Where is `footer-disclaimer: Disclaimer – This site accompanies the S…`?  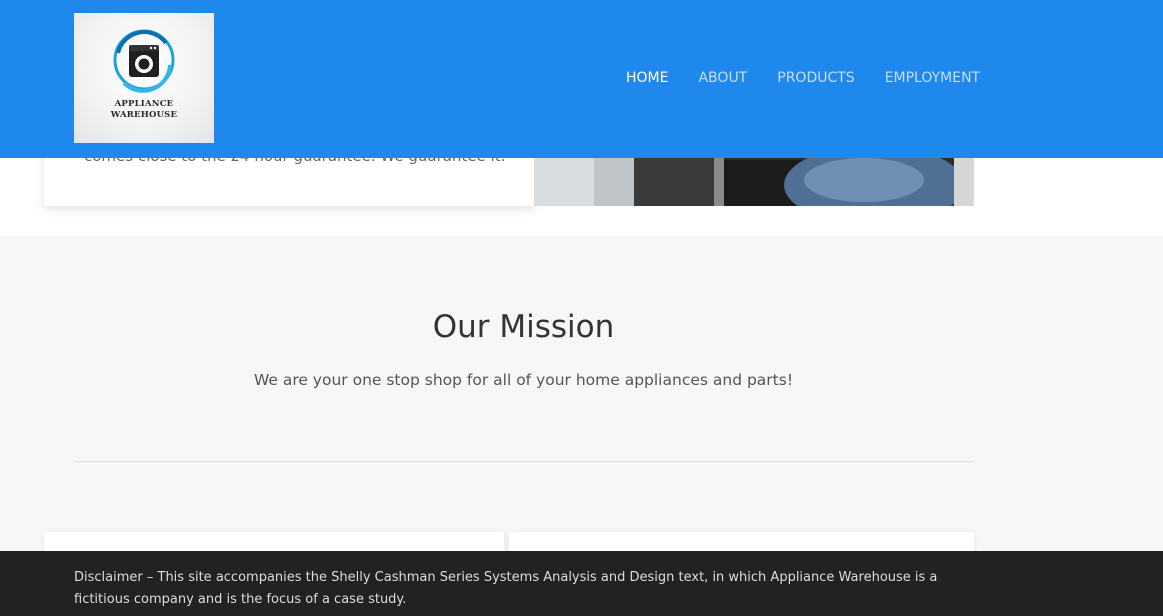 footer-disclaimer: Disclaimer – This site accompanies the S… is located at coordinates (506, 588).